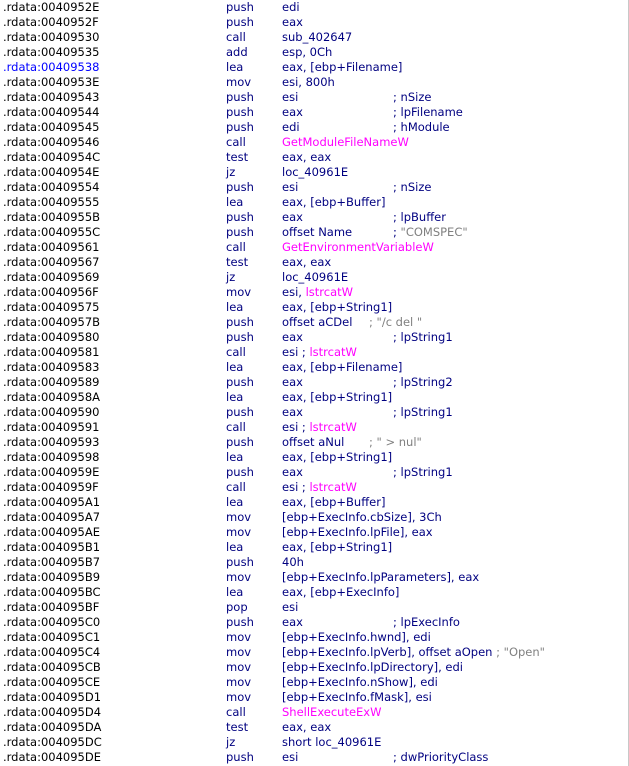 The image size is (629, 766). I want to click on address: .rdata:004095A7, so click(51, 517).